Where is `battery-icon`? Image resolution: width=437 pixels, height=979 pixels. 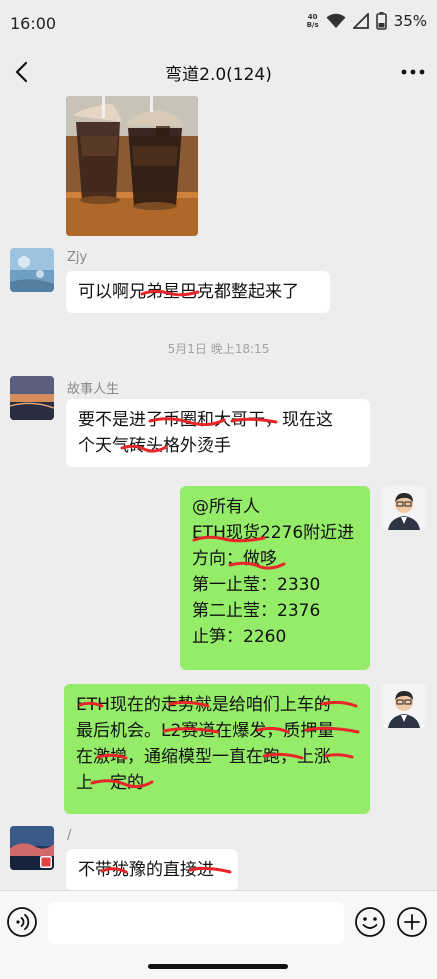
battery-icon is located at coordinates (381, 21).